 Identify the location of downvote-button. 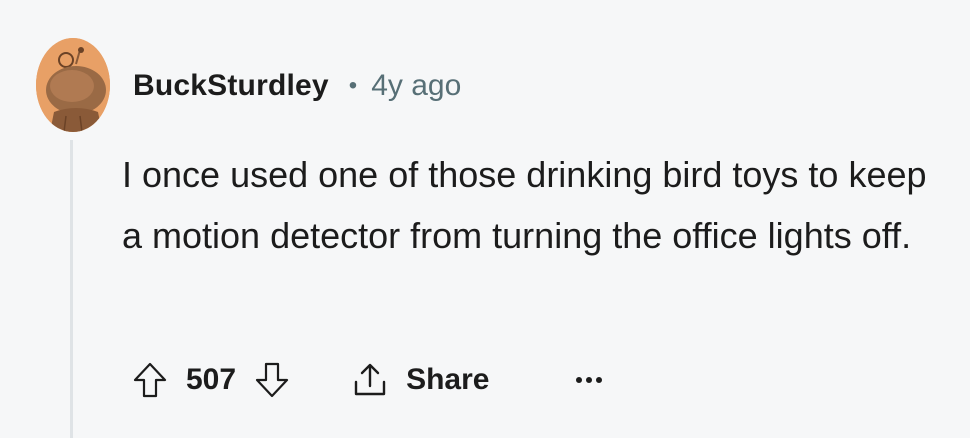
(272, 380).